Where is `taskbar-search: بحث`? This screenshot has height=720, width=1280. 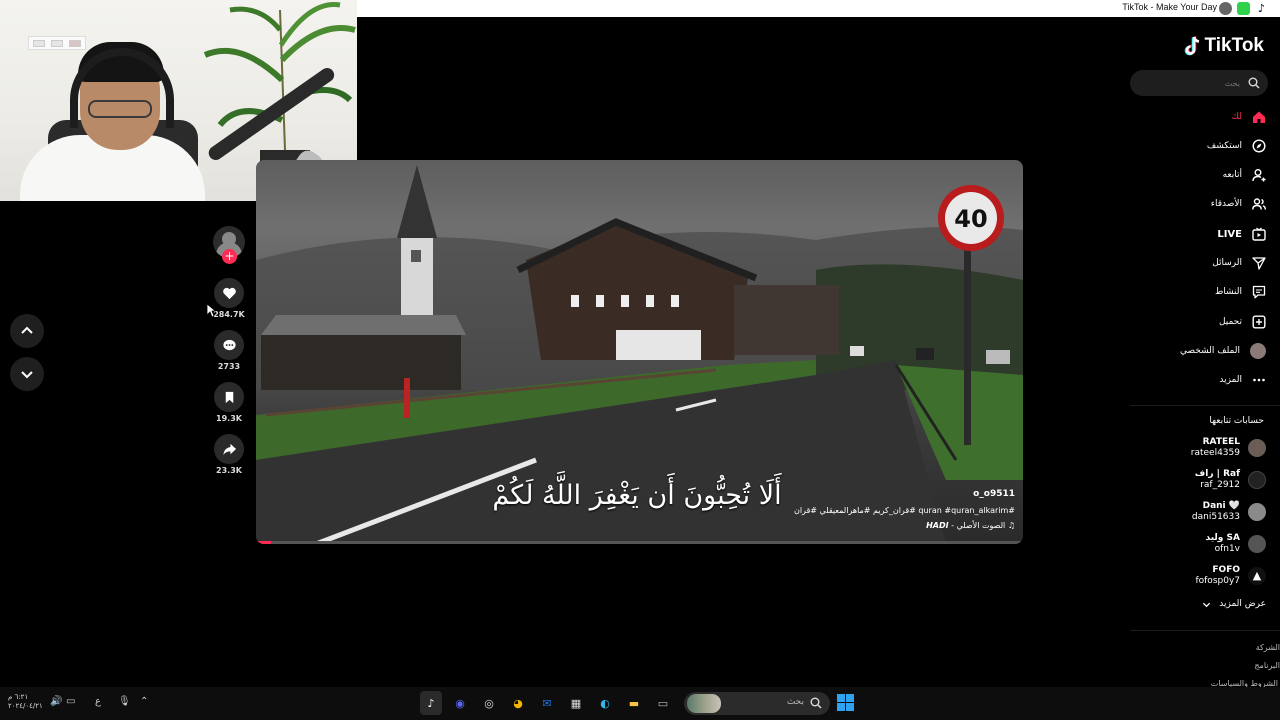
taskbar-search: بحث is located at coordinates (757, 703).